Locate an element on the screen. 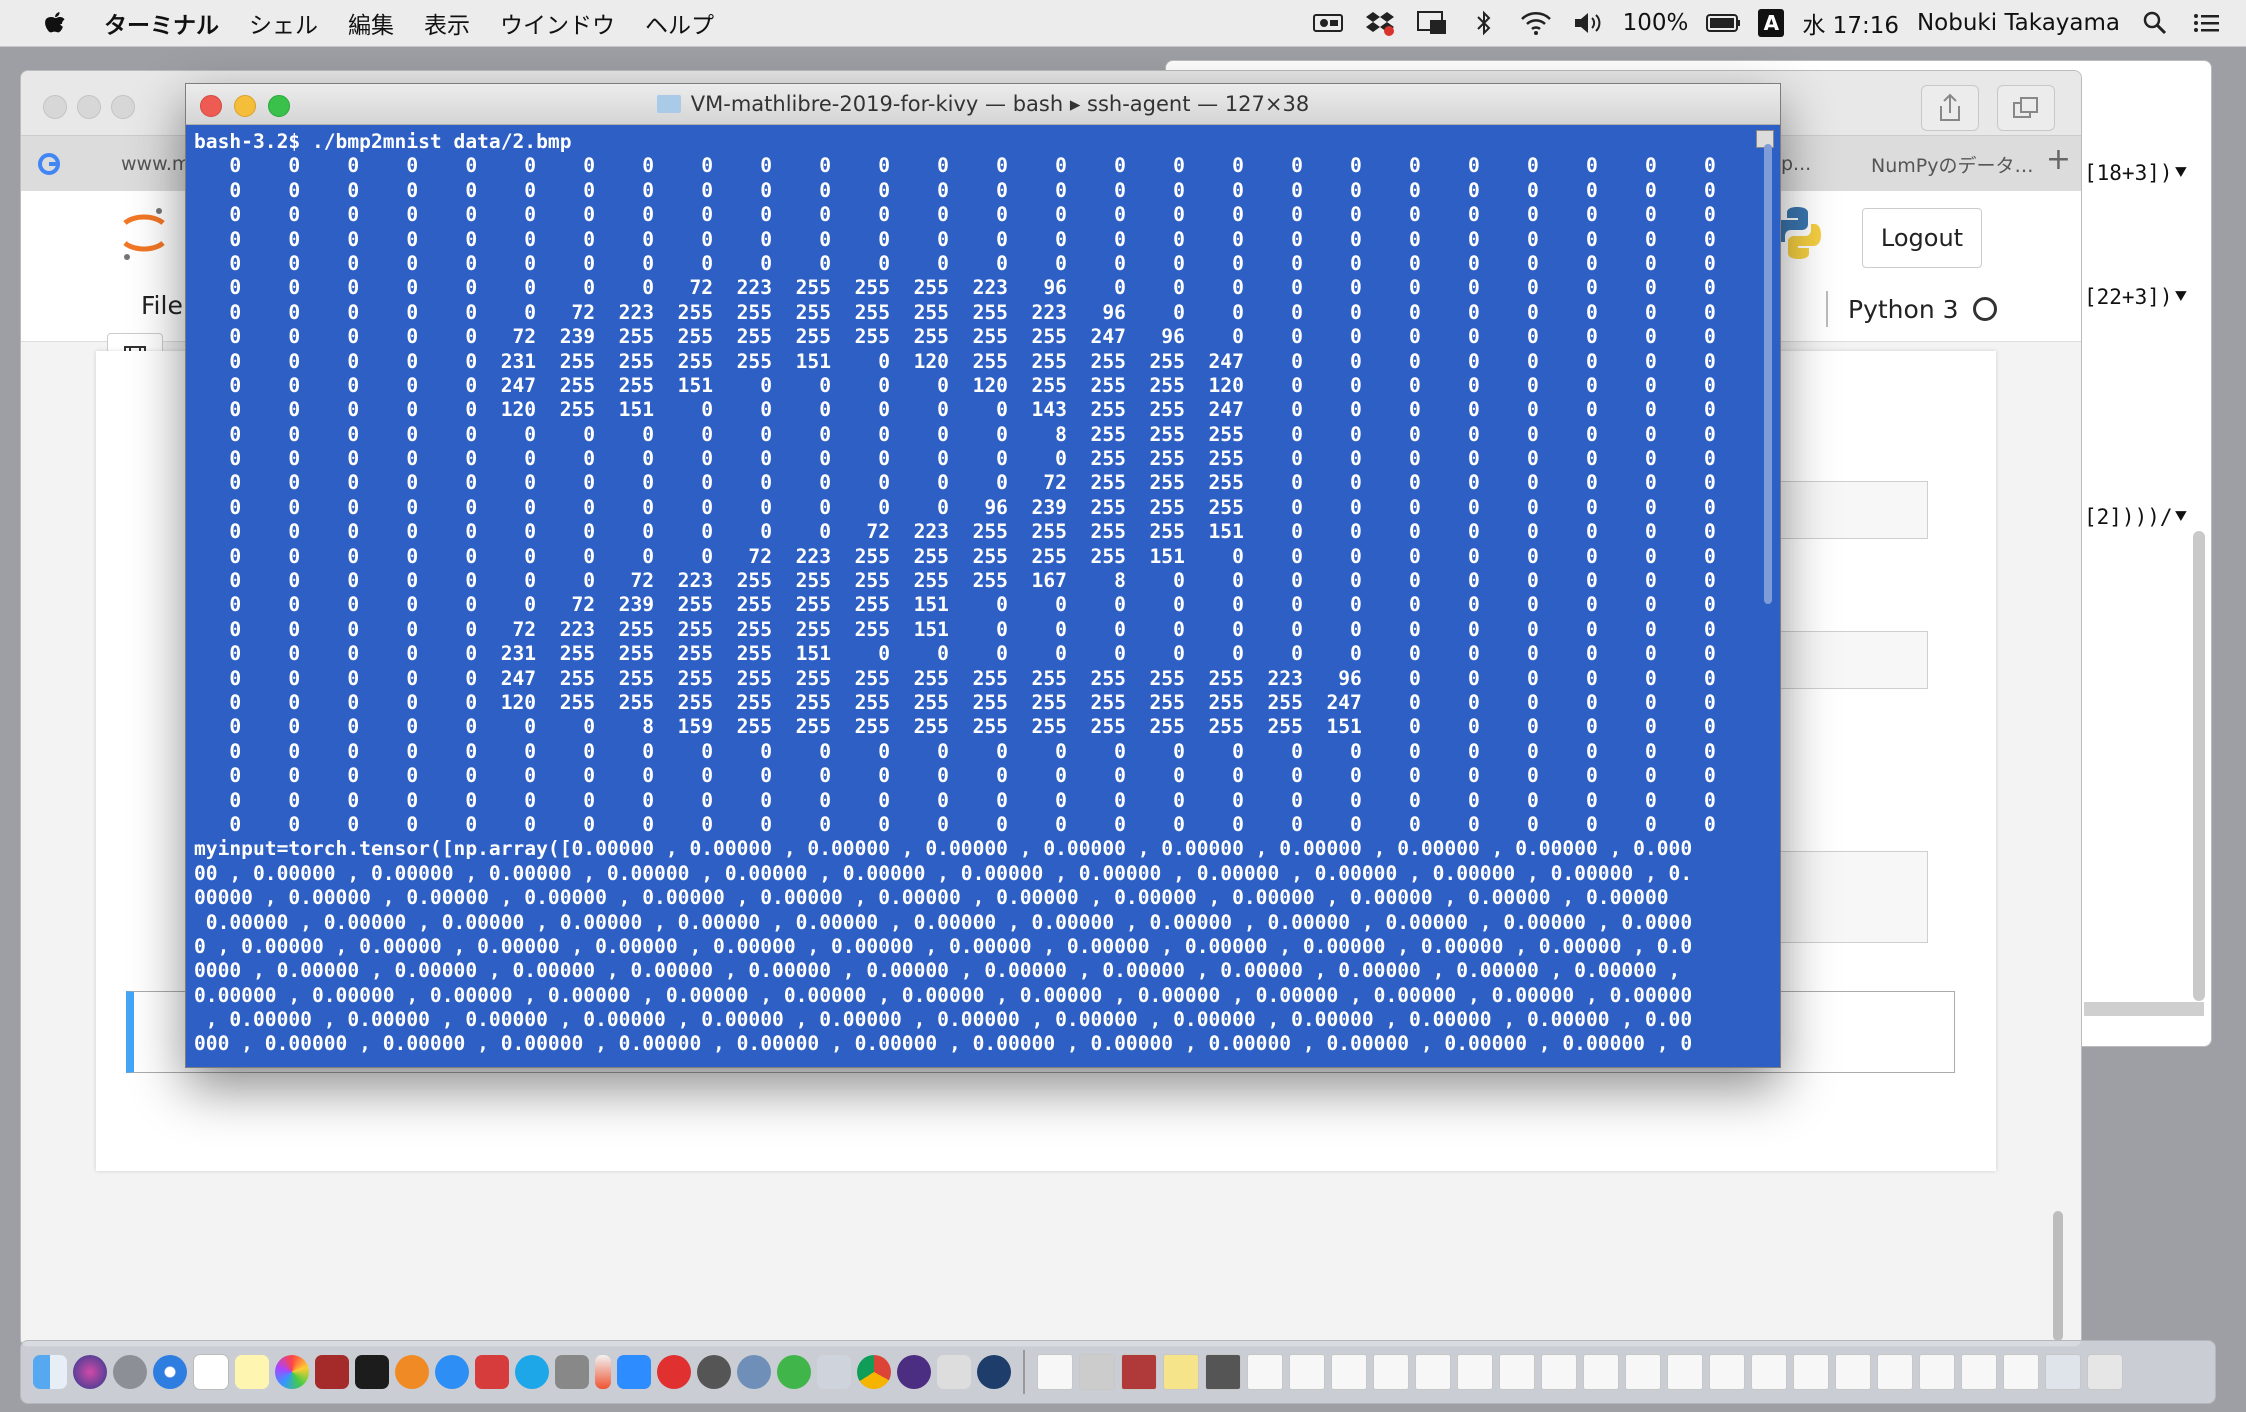  menu-shell: シェル is located at coordinates (283, 23).